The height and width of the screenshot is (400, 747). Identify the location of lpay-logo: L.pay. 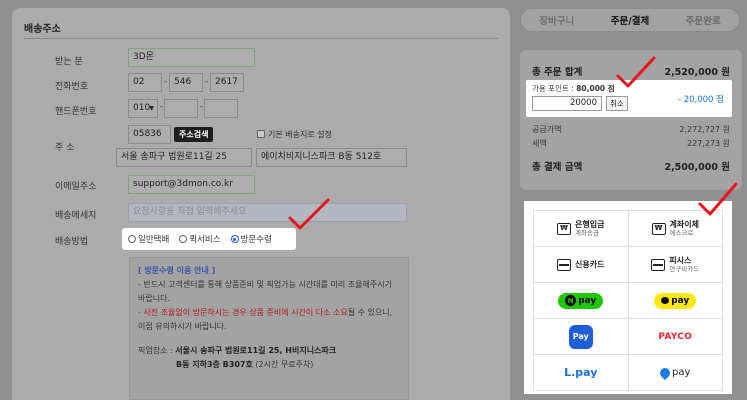
(581, 372).